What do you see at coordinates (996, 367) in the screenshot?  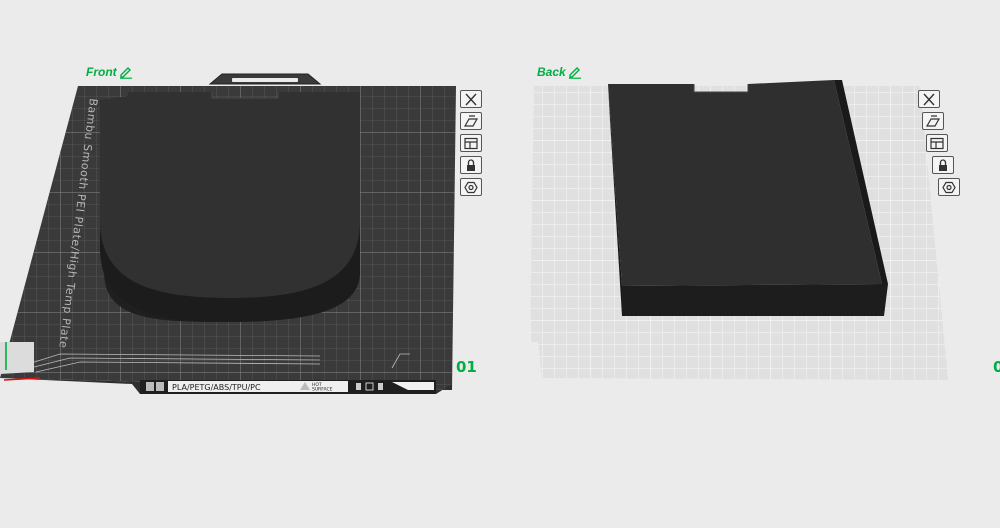 I see `plate-2-number: 0` at bounding box center [996, 367].